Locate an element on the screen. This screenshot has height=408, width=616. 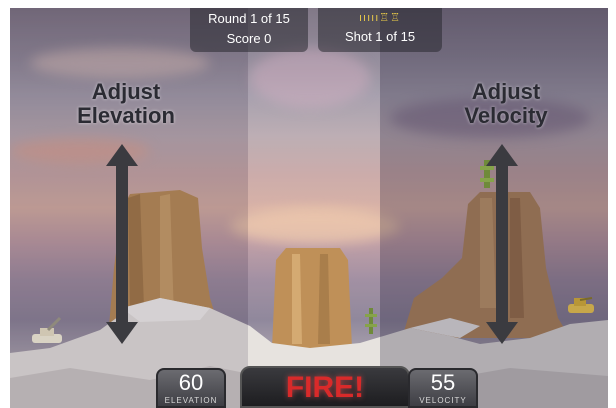
elevation-hint-line2: Elevation is located at coordinates (126, 115).